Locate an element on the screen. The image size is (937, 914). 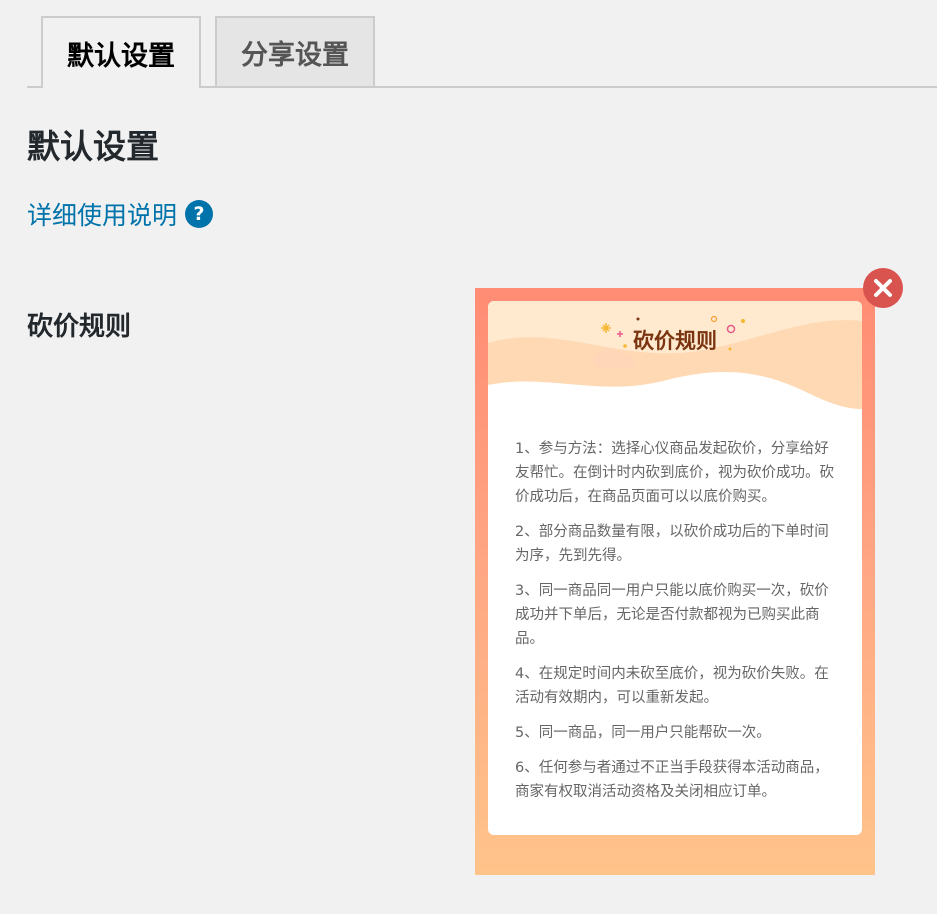
close-icon is located at coordinates (883, 288).